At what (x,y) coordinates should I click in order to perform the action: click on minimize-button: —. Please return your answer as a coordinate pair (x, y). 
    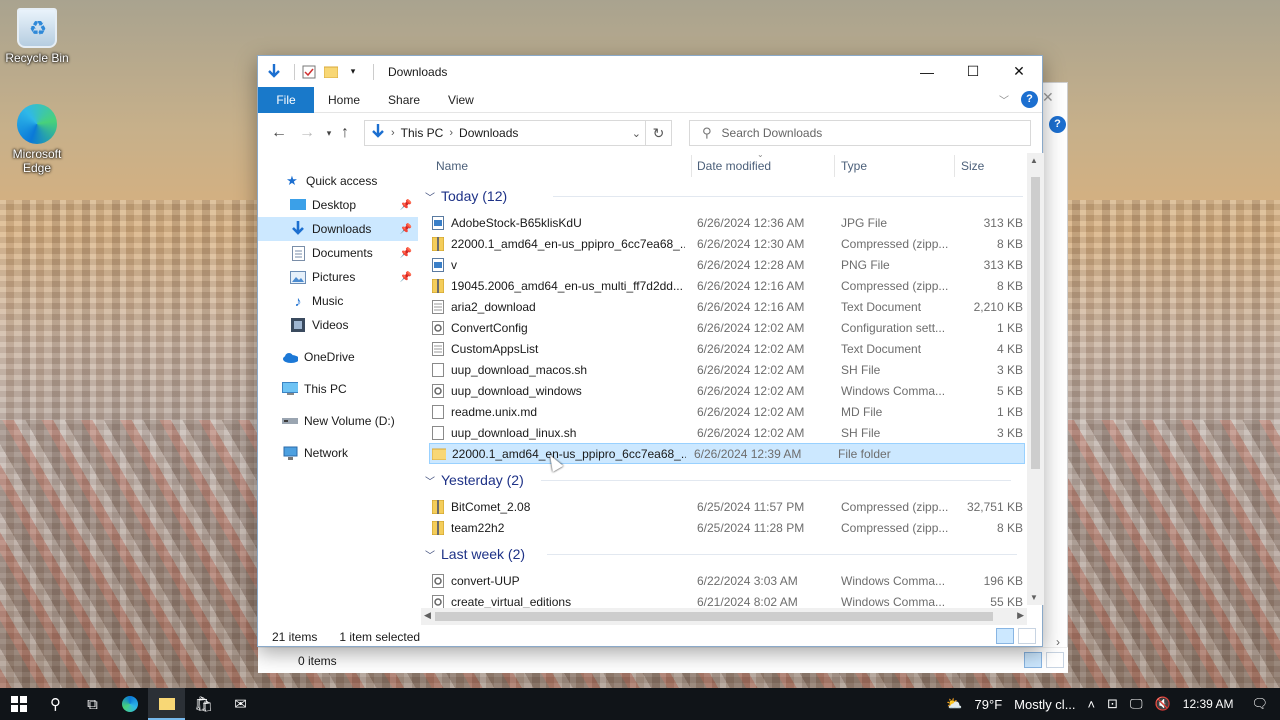
    Looking at the image, I should click on (927, 71).